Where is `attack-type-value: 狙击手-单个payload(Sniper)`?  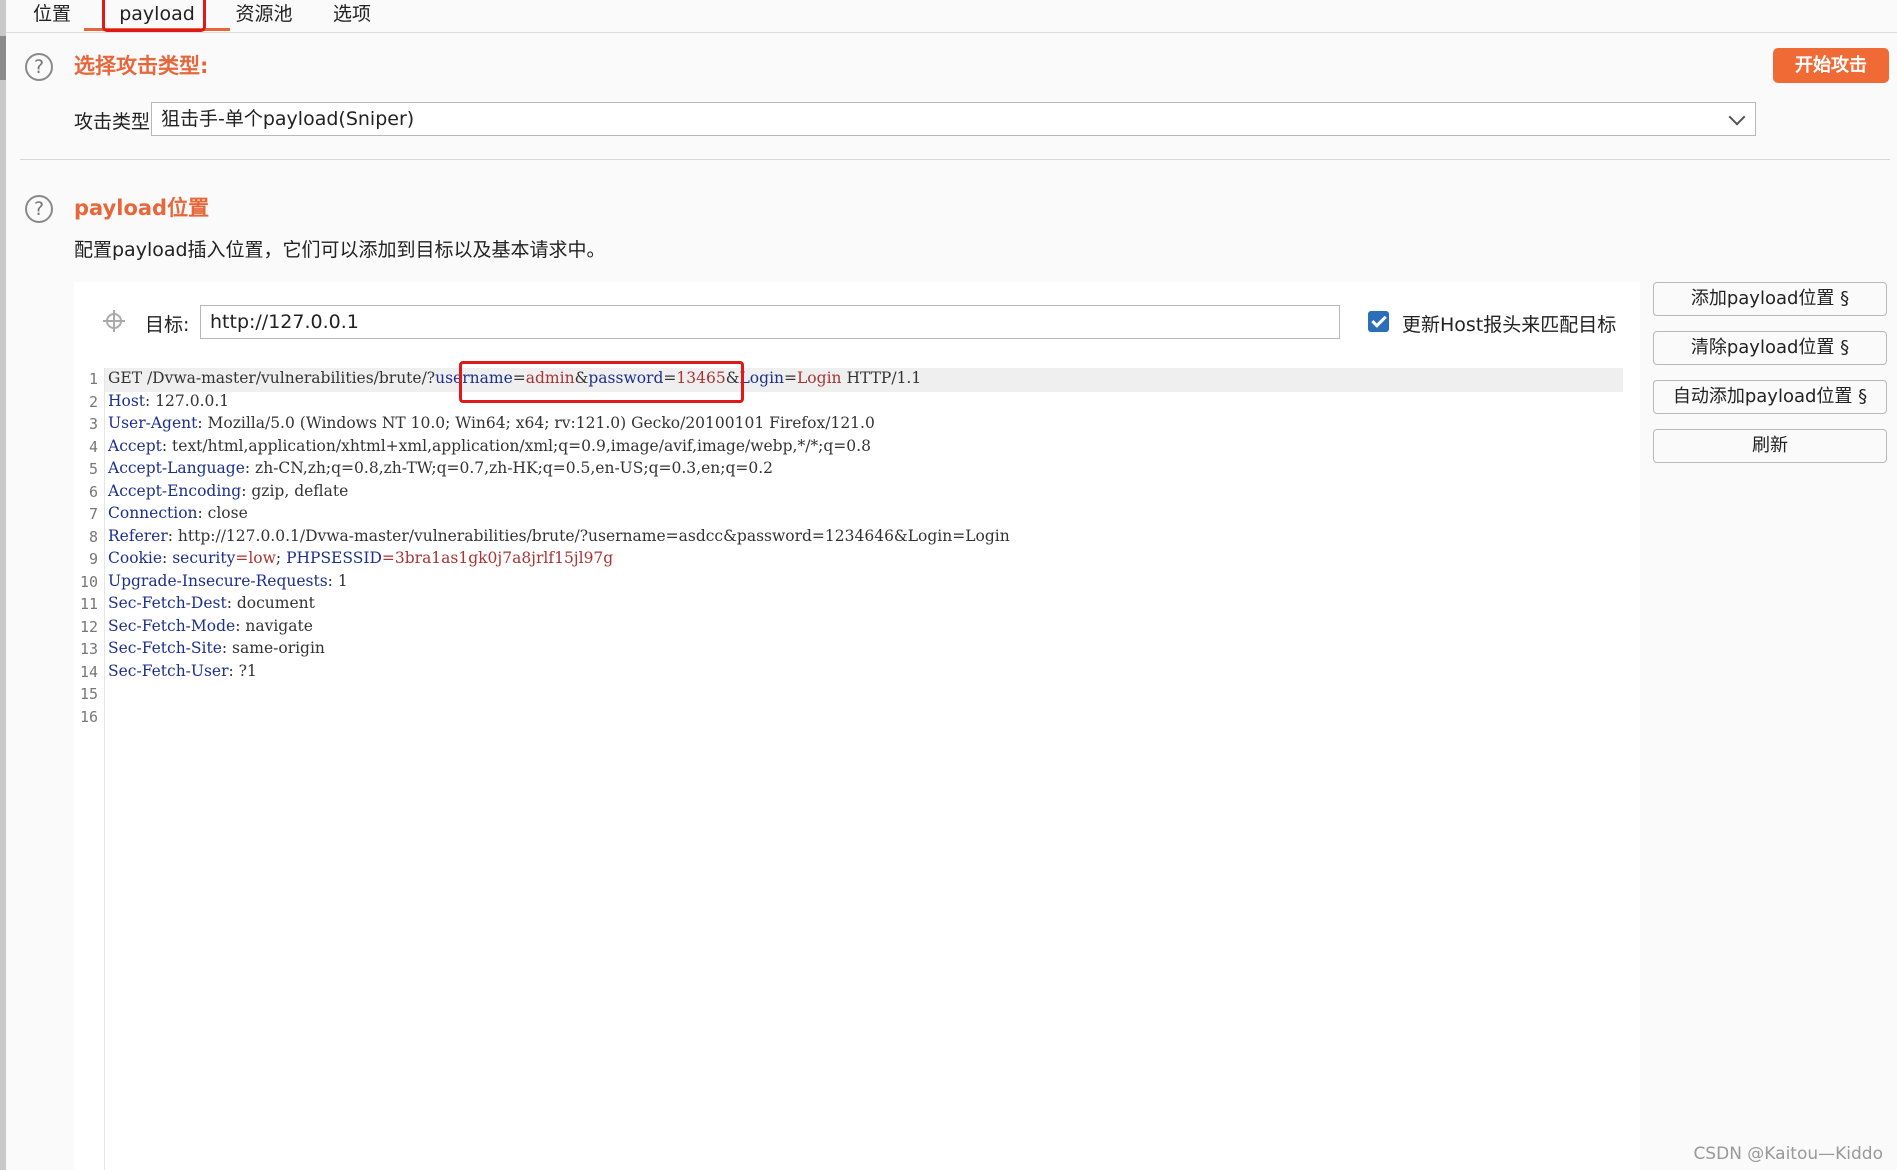
attack-type-value: 狙击手-单个payload(Sniper) is located at coordinates (288, 119).